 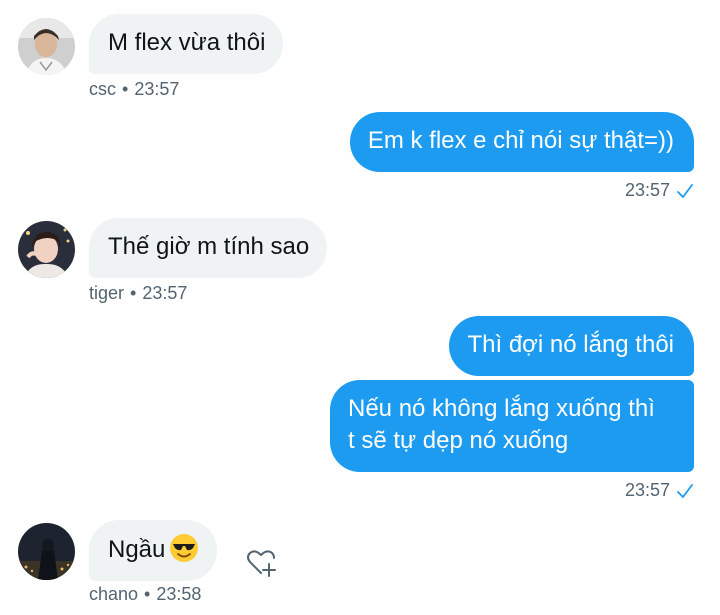 What do you see at coordinates (262, 563) in the screenshot?
I see `heart-plus-icon` at bounding box center [262, 563].